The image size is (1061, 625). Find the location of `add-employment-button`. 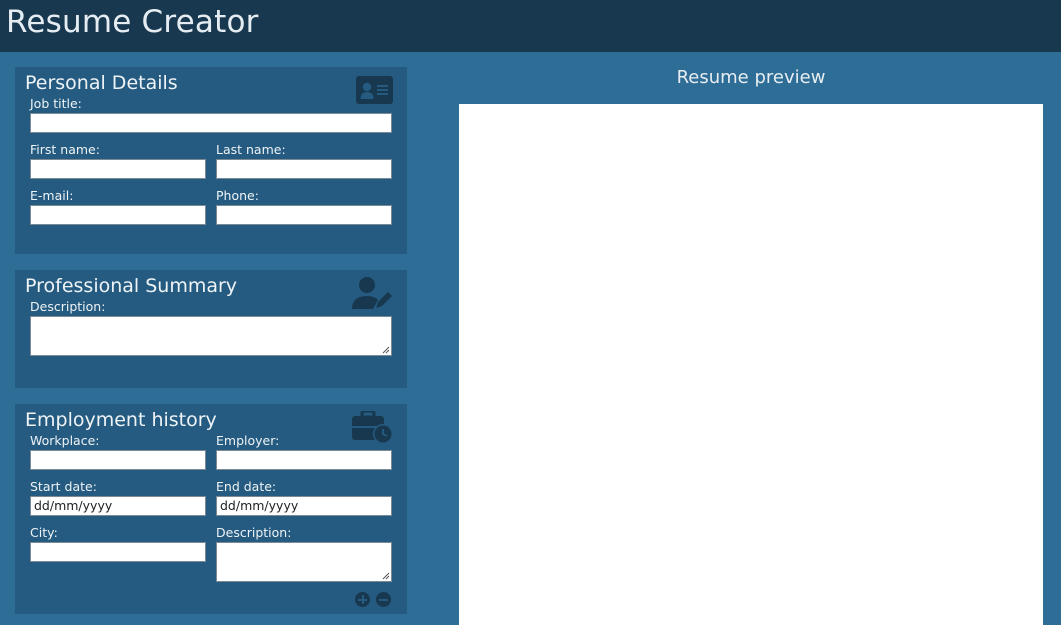

add-employment-button is located at coordinates (362, 599).